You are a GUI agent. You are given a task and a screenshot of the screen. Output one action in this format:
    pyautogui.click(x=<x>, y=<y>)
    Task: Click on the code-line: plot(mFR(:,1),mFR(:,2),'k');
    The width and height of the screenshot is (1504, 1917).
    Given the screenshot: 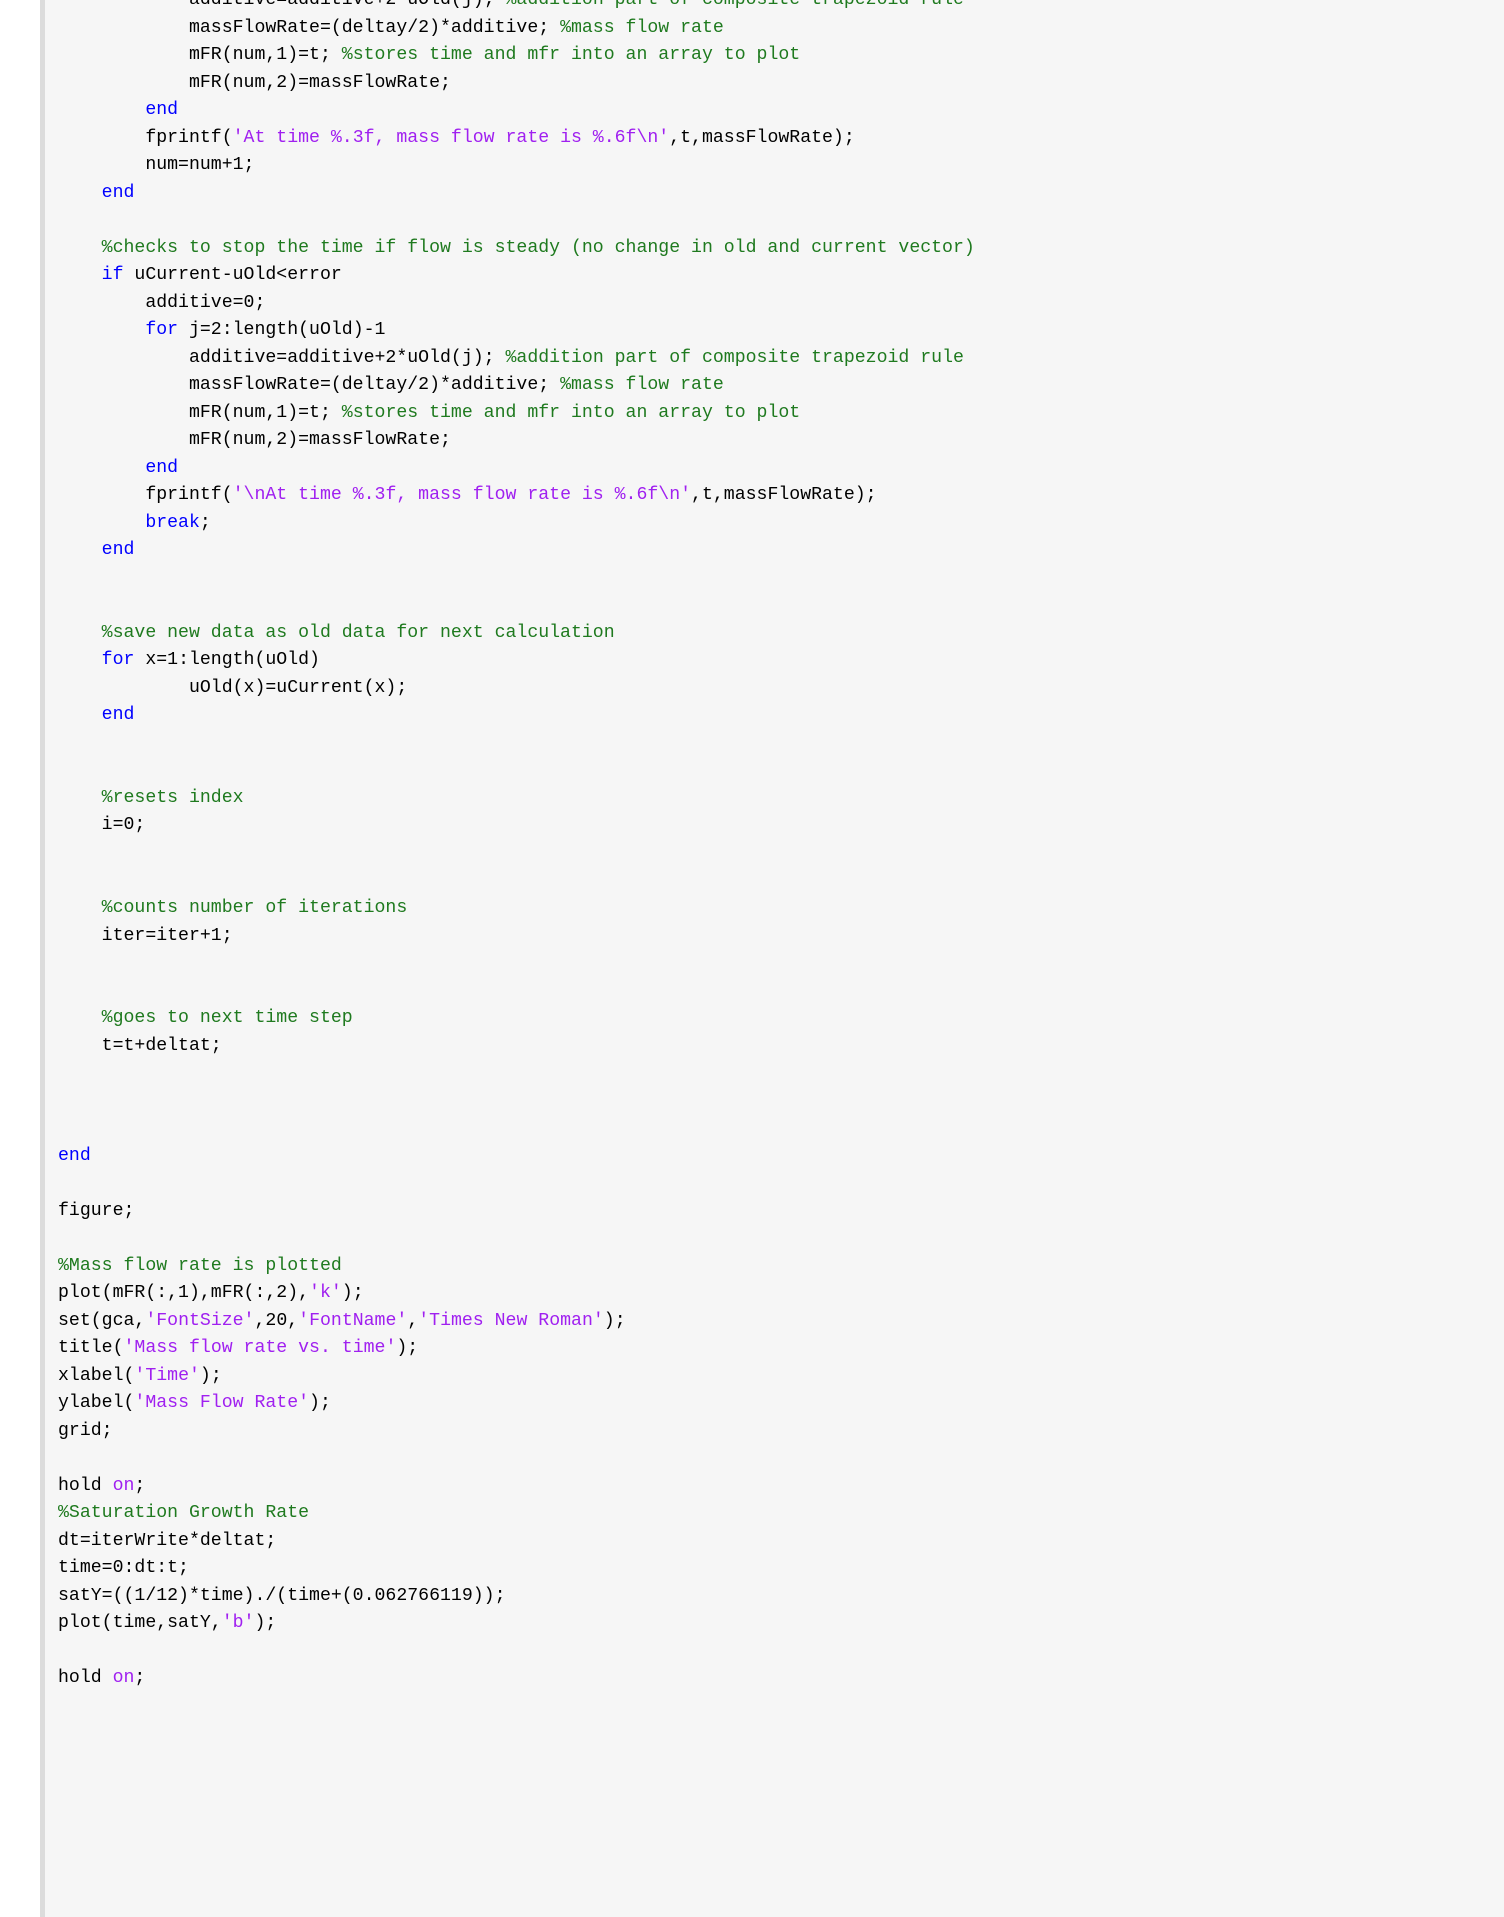 What is the action you would take?
    pyautogui.click(x=774, y=1294)
    